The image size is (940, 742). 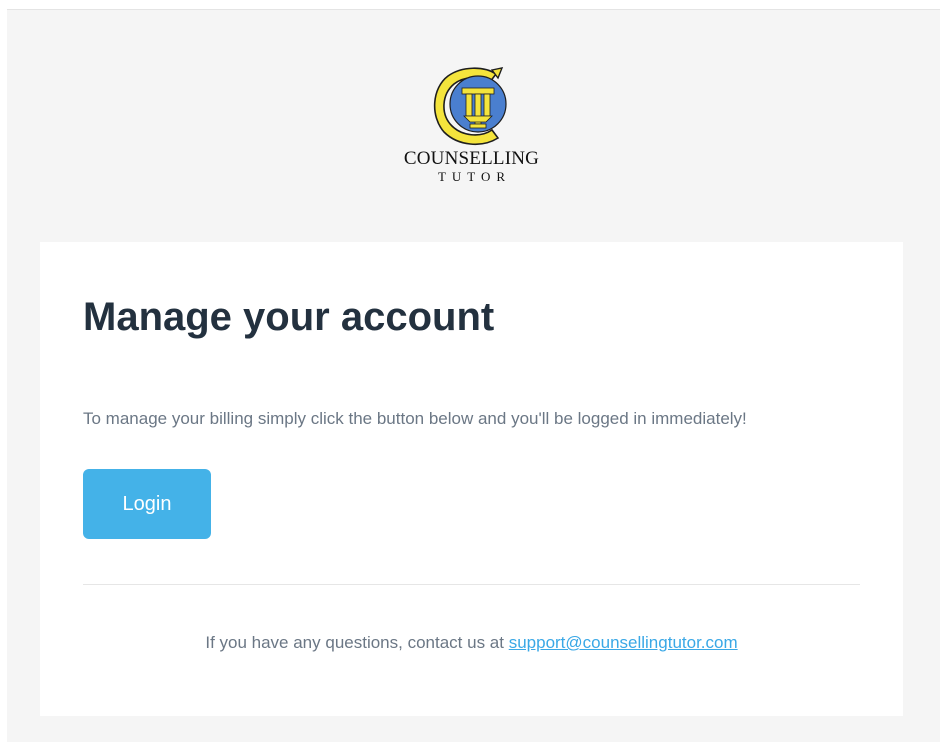 I want to click on counselling-tutor-logo-icon, so click(x=470, y=106).